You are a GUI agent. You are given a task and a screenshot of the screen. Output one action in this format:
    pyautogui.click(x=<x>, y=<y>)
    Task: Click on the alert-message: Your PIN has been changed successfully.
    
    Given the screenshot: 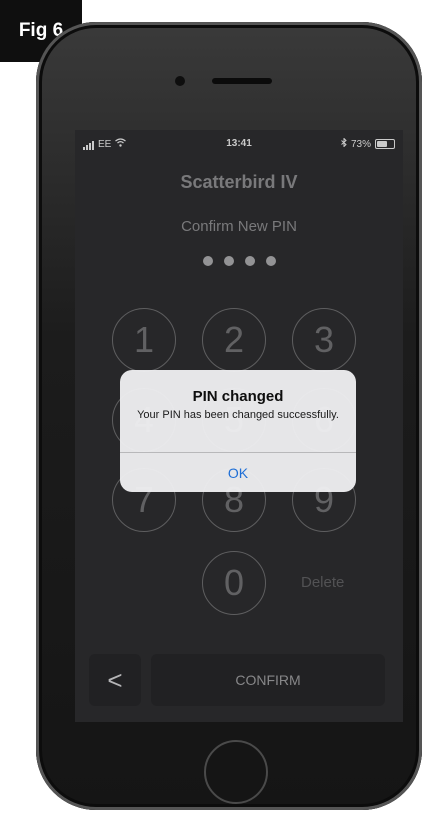 What is the action you would take?
    pyautogui.click(x=238, y=415)
    